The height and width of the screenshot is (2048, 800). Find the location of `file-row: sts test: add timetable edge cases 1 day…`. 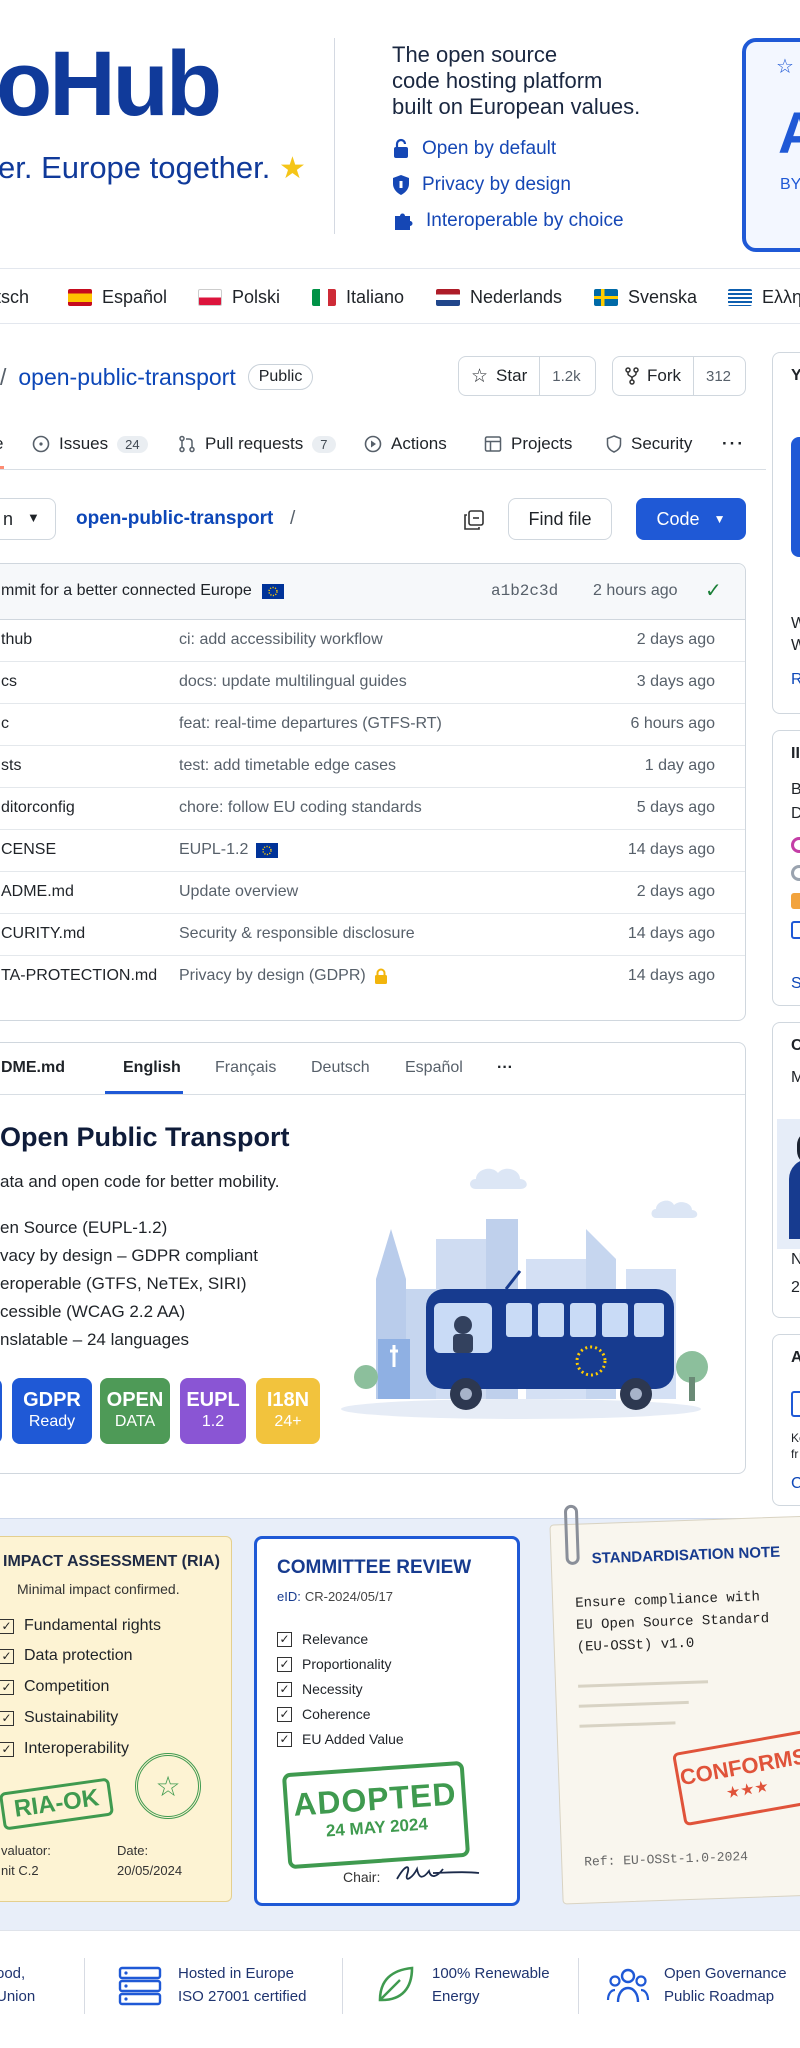

file-row: sts test: add timetable edge cases 1 day… is located at coordinates (372, 767).